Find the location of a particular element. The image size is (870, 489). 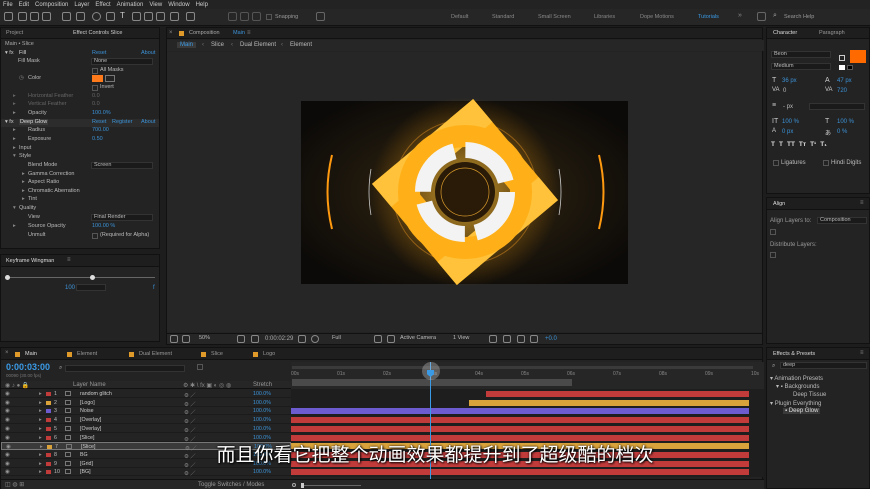

current-time: 0:00:02:29 is located at coordinates (279, 339).